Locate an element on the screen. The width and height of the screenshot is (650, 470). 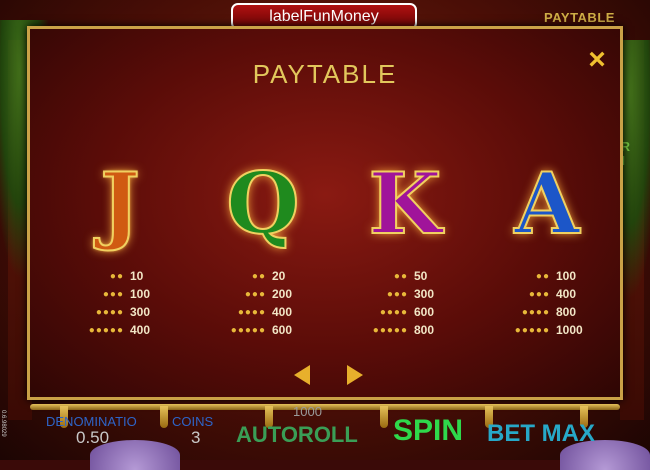
pays-j: ●● 10 ●●● 100 ●●●● 300 ●●●●● 400 is located at coordinates (126, 303).